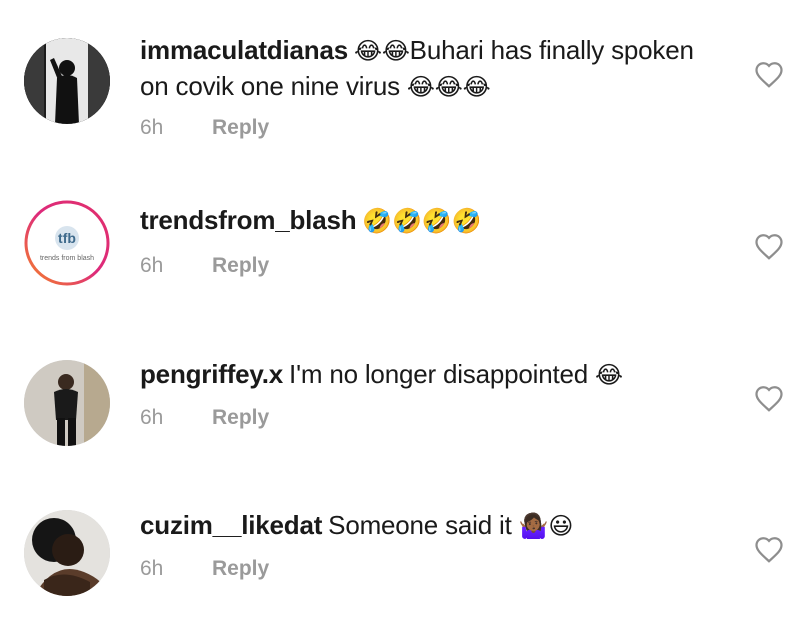  I want to click on rolling-laughing-emoji-icon: 🤣🤣🤣🤣, so click(422, 222).